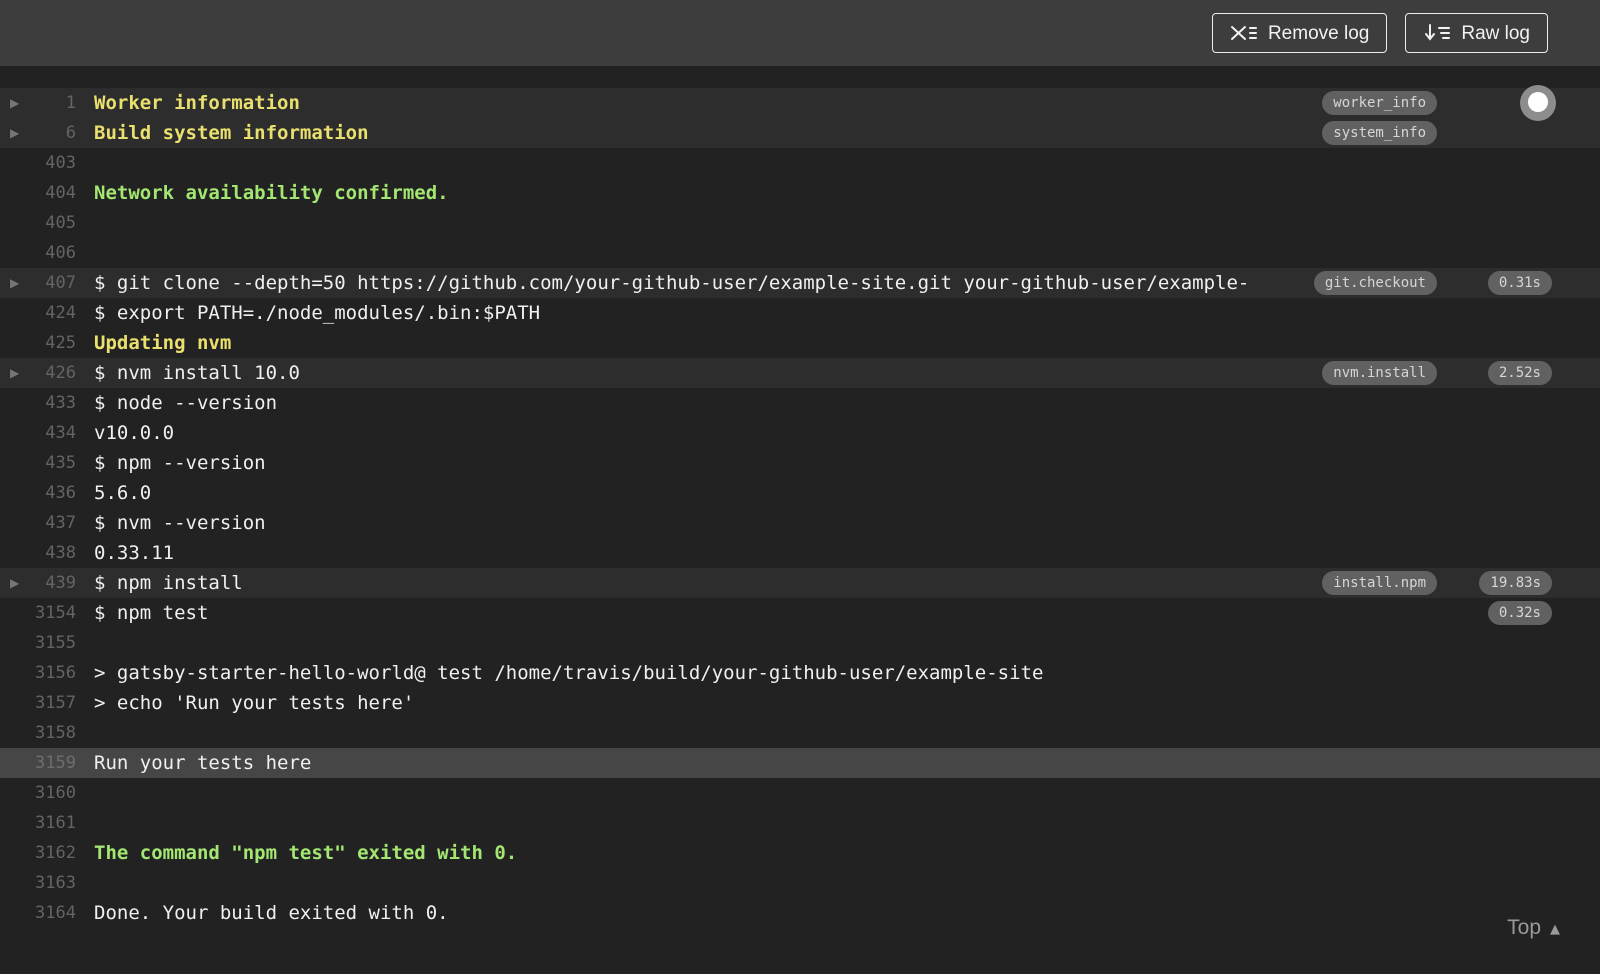 Image resolution: width=1600 pixels, height=974 pixels. What do you see at coordinates (800, 733) in the screenshot?
I see `log-line: 3158` at bounding box center [800, 733].